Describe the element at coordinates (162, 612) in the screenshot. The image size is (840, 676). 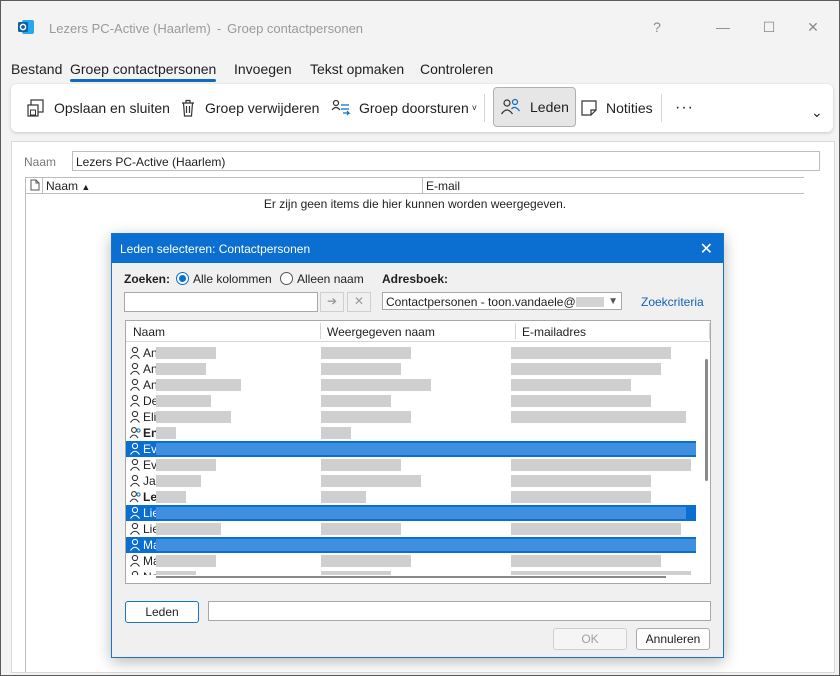
I see `members-button: Leden` at that location.